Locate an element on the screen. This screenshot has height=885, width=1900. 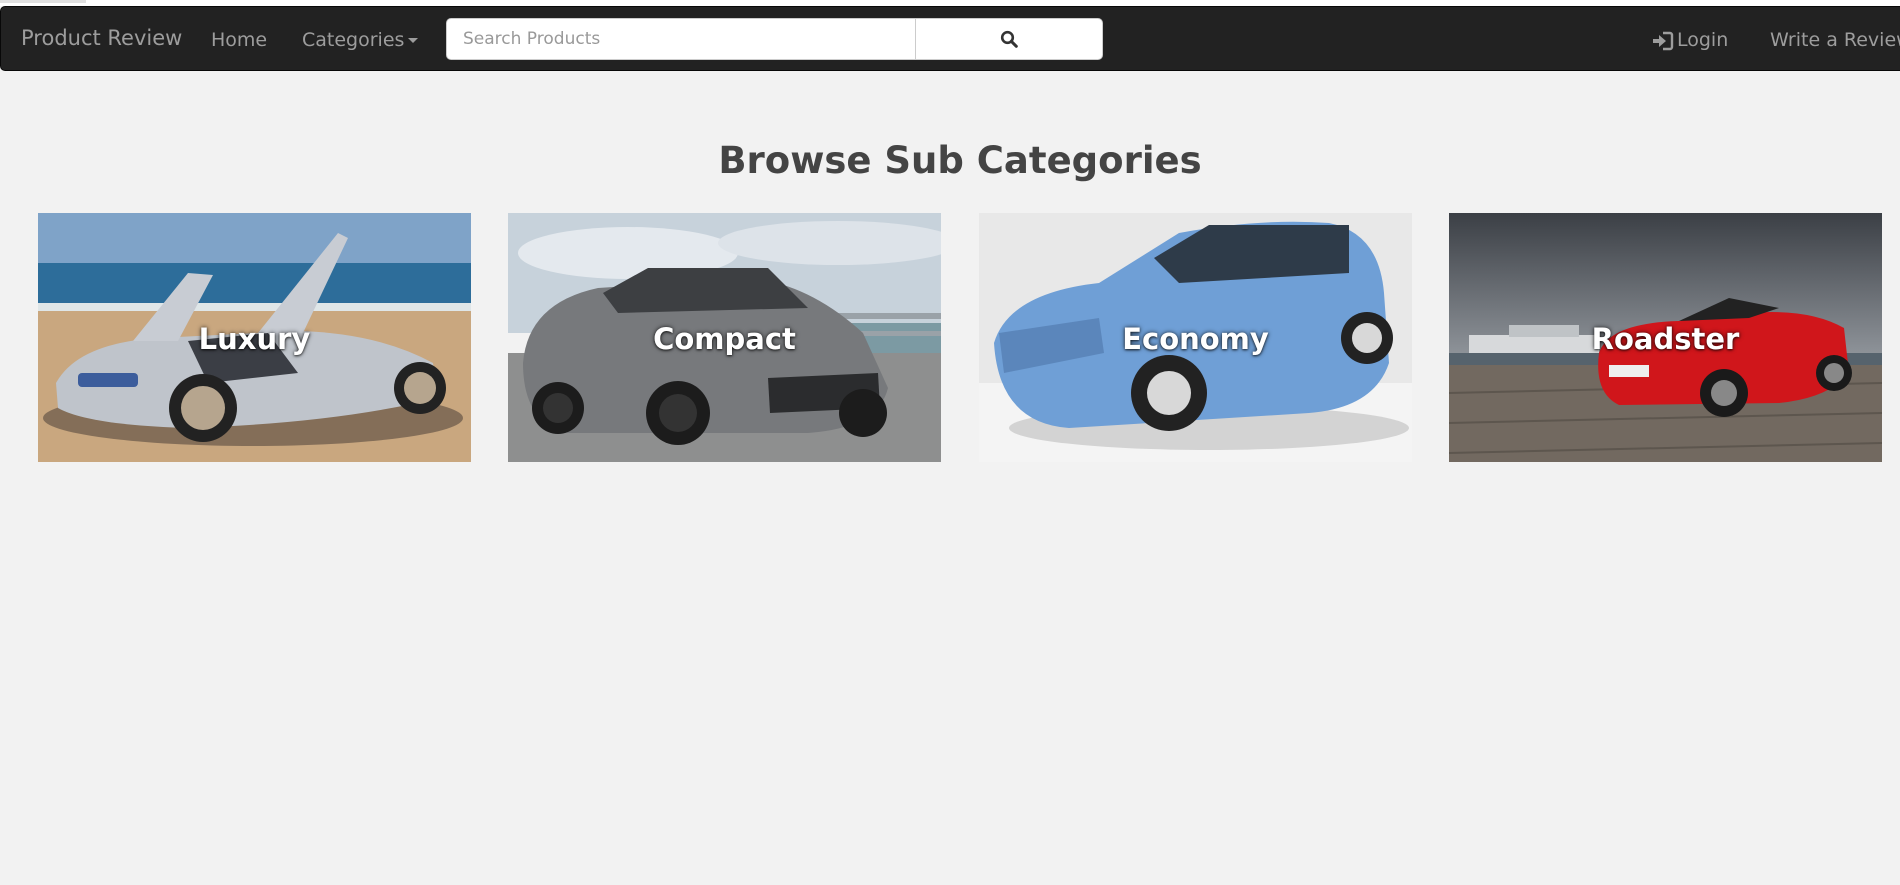
subcategory-label: Roadster is located at coordinates (1665, 339).